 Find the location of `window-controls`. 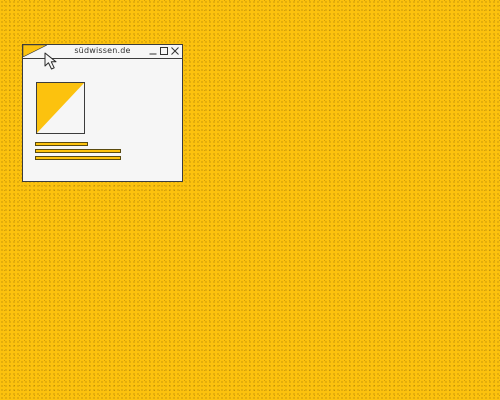

window-controls is located at coordinates (164, 51).